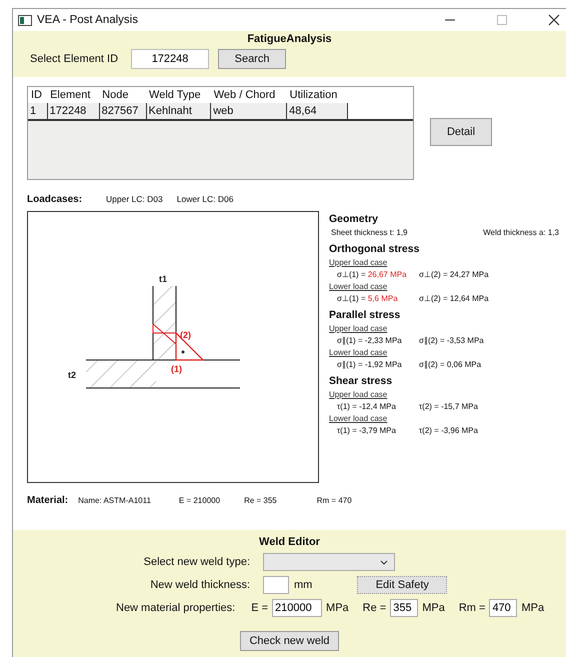  I want to click on upper-loadcase: Upper LC: D03, so click(134, 199).